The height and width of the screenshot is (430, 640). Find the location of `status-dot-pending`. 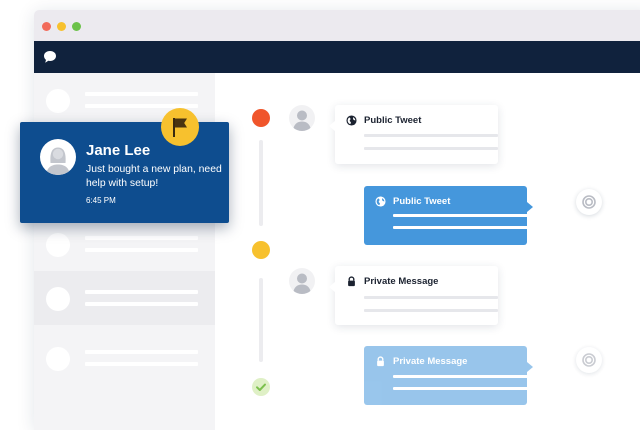

status-dot-pending is located at coordinates (261, 250).